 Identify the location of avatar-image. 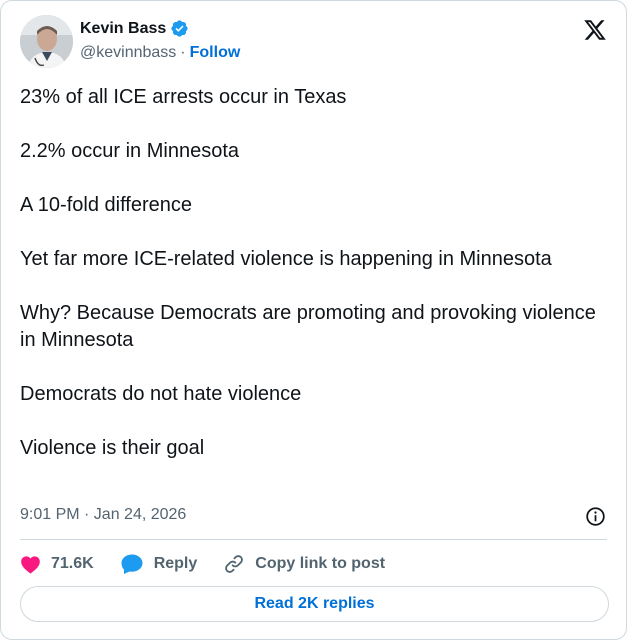
(46, 41).